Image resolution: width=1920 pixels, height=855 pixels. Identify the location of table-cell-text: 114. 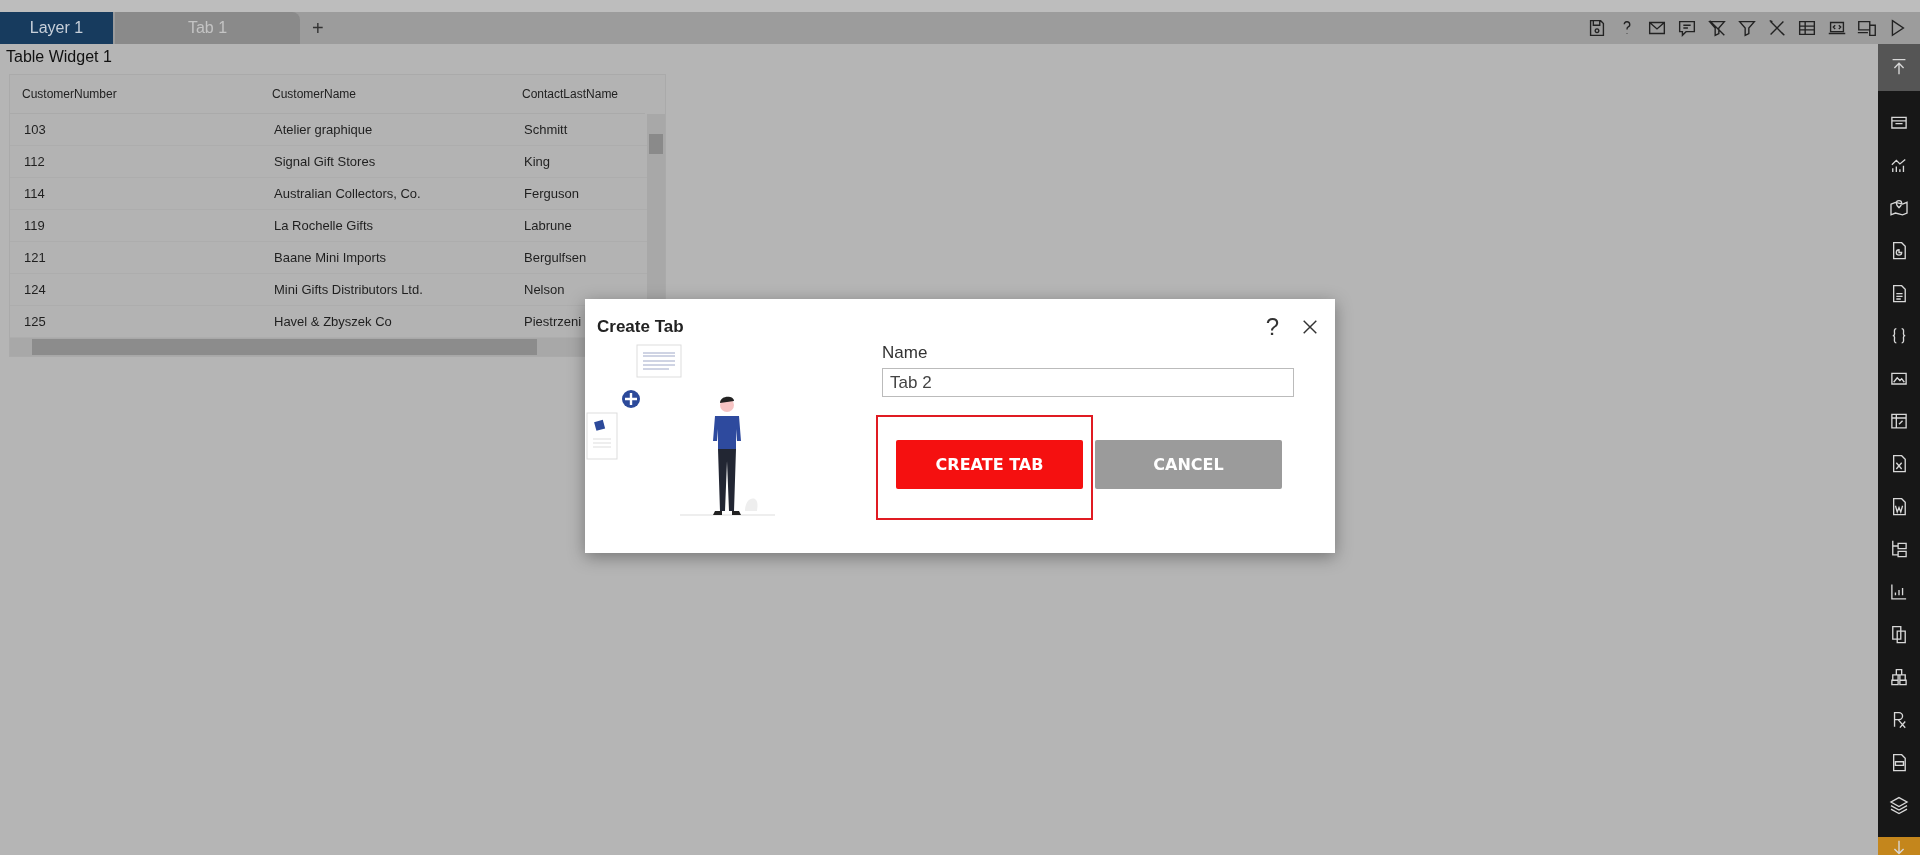
(34, 193).